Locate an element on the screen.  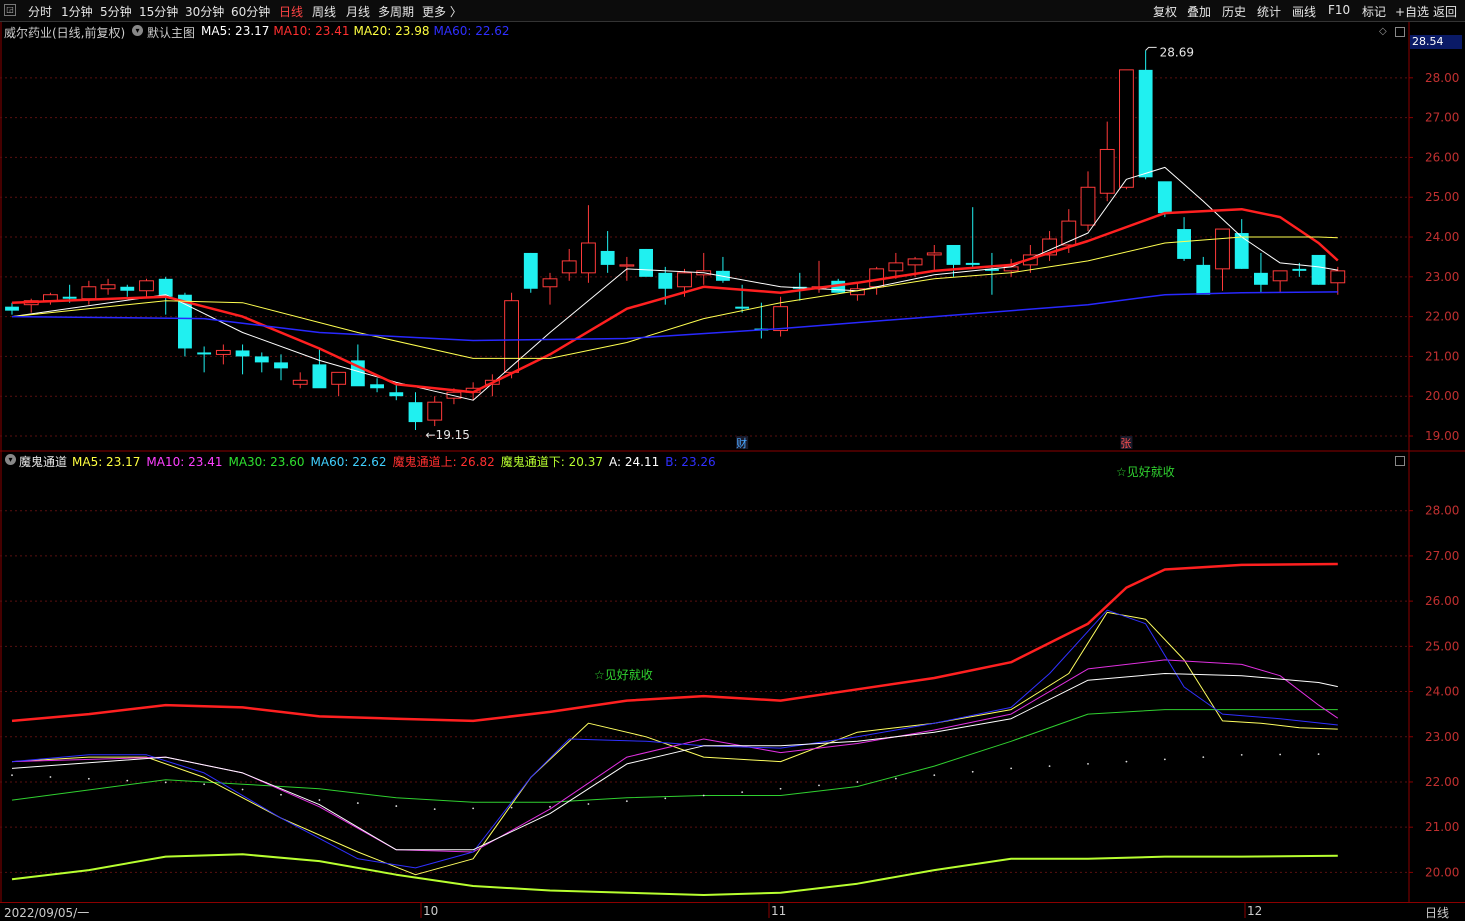
high-price-label: 28.69 is located at coordinates (1177, 52).